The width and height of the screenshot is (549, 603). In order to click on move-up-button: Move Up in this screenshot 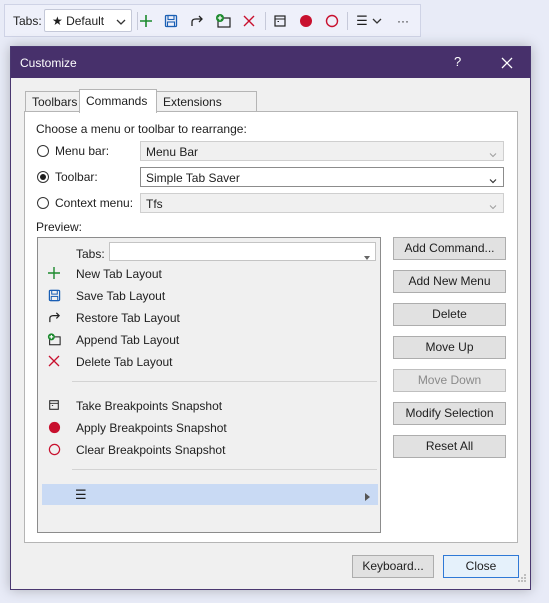, I will do `click(449, 347)`.